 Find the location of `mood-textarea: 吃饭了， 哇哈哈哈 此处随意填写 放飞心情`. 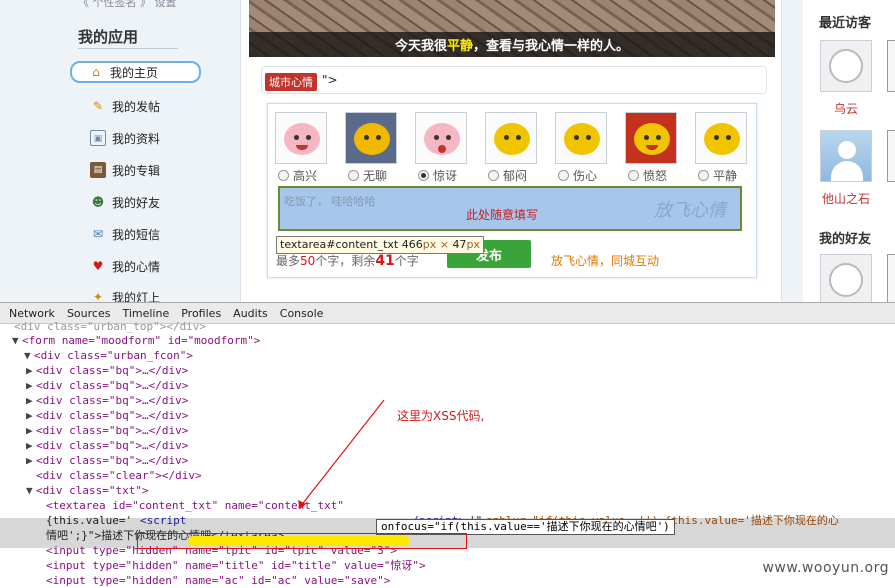

mood-textarea: 吃饭了， 哇哈哈哈 此处随意填写 放飞心情 is located at coordinates (510, 208).